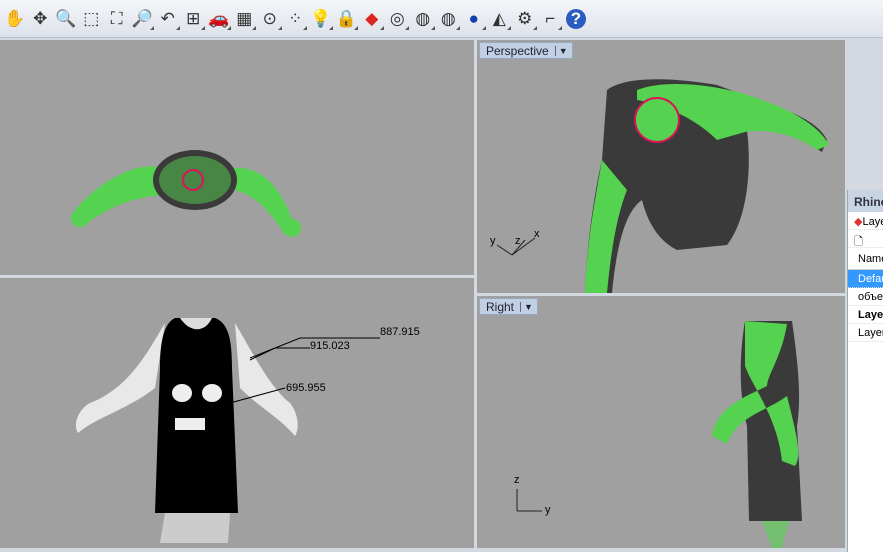 The height and width of the screenshot is (552, 883). What do you see at coordinates (872, 222) in the screenshot?
I see `tab-label: Layers` at bounding box center [872, 222].